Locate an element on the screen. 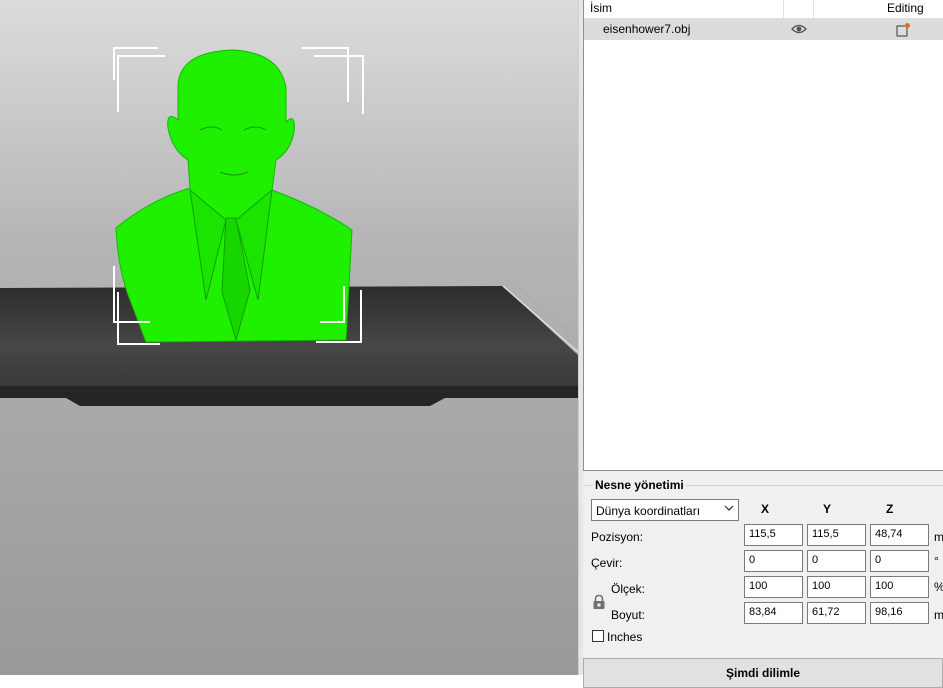 The width and height of the screenshot is (943, 688). size-label: Boyut: is located at coordinates (628, 615).